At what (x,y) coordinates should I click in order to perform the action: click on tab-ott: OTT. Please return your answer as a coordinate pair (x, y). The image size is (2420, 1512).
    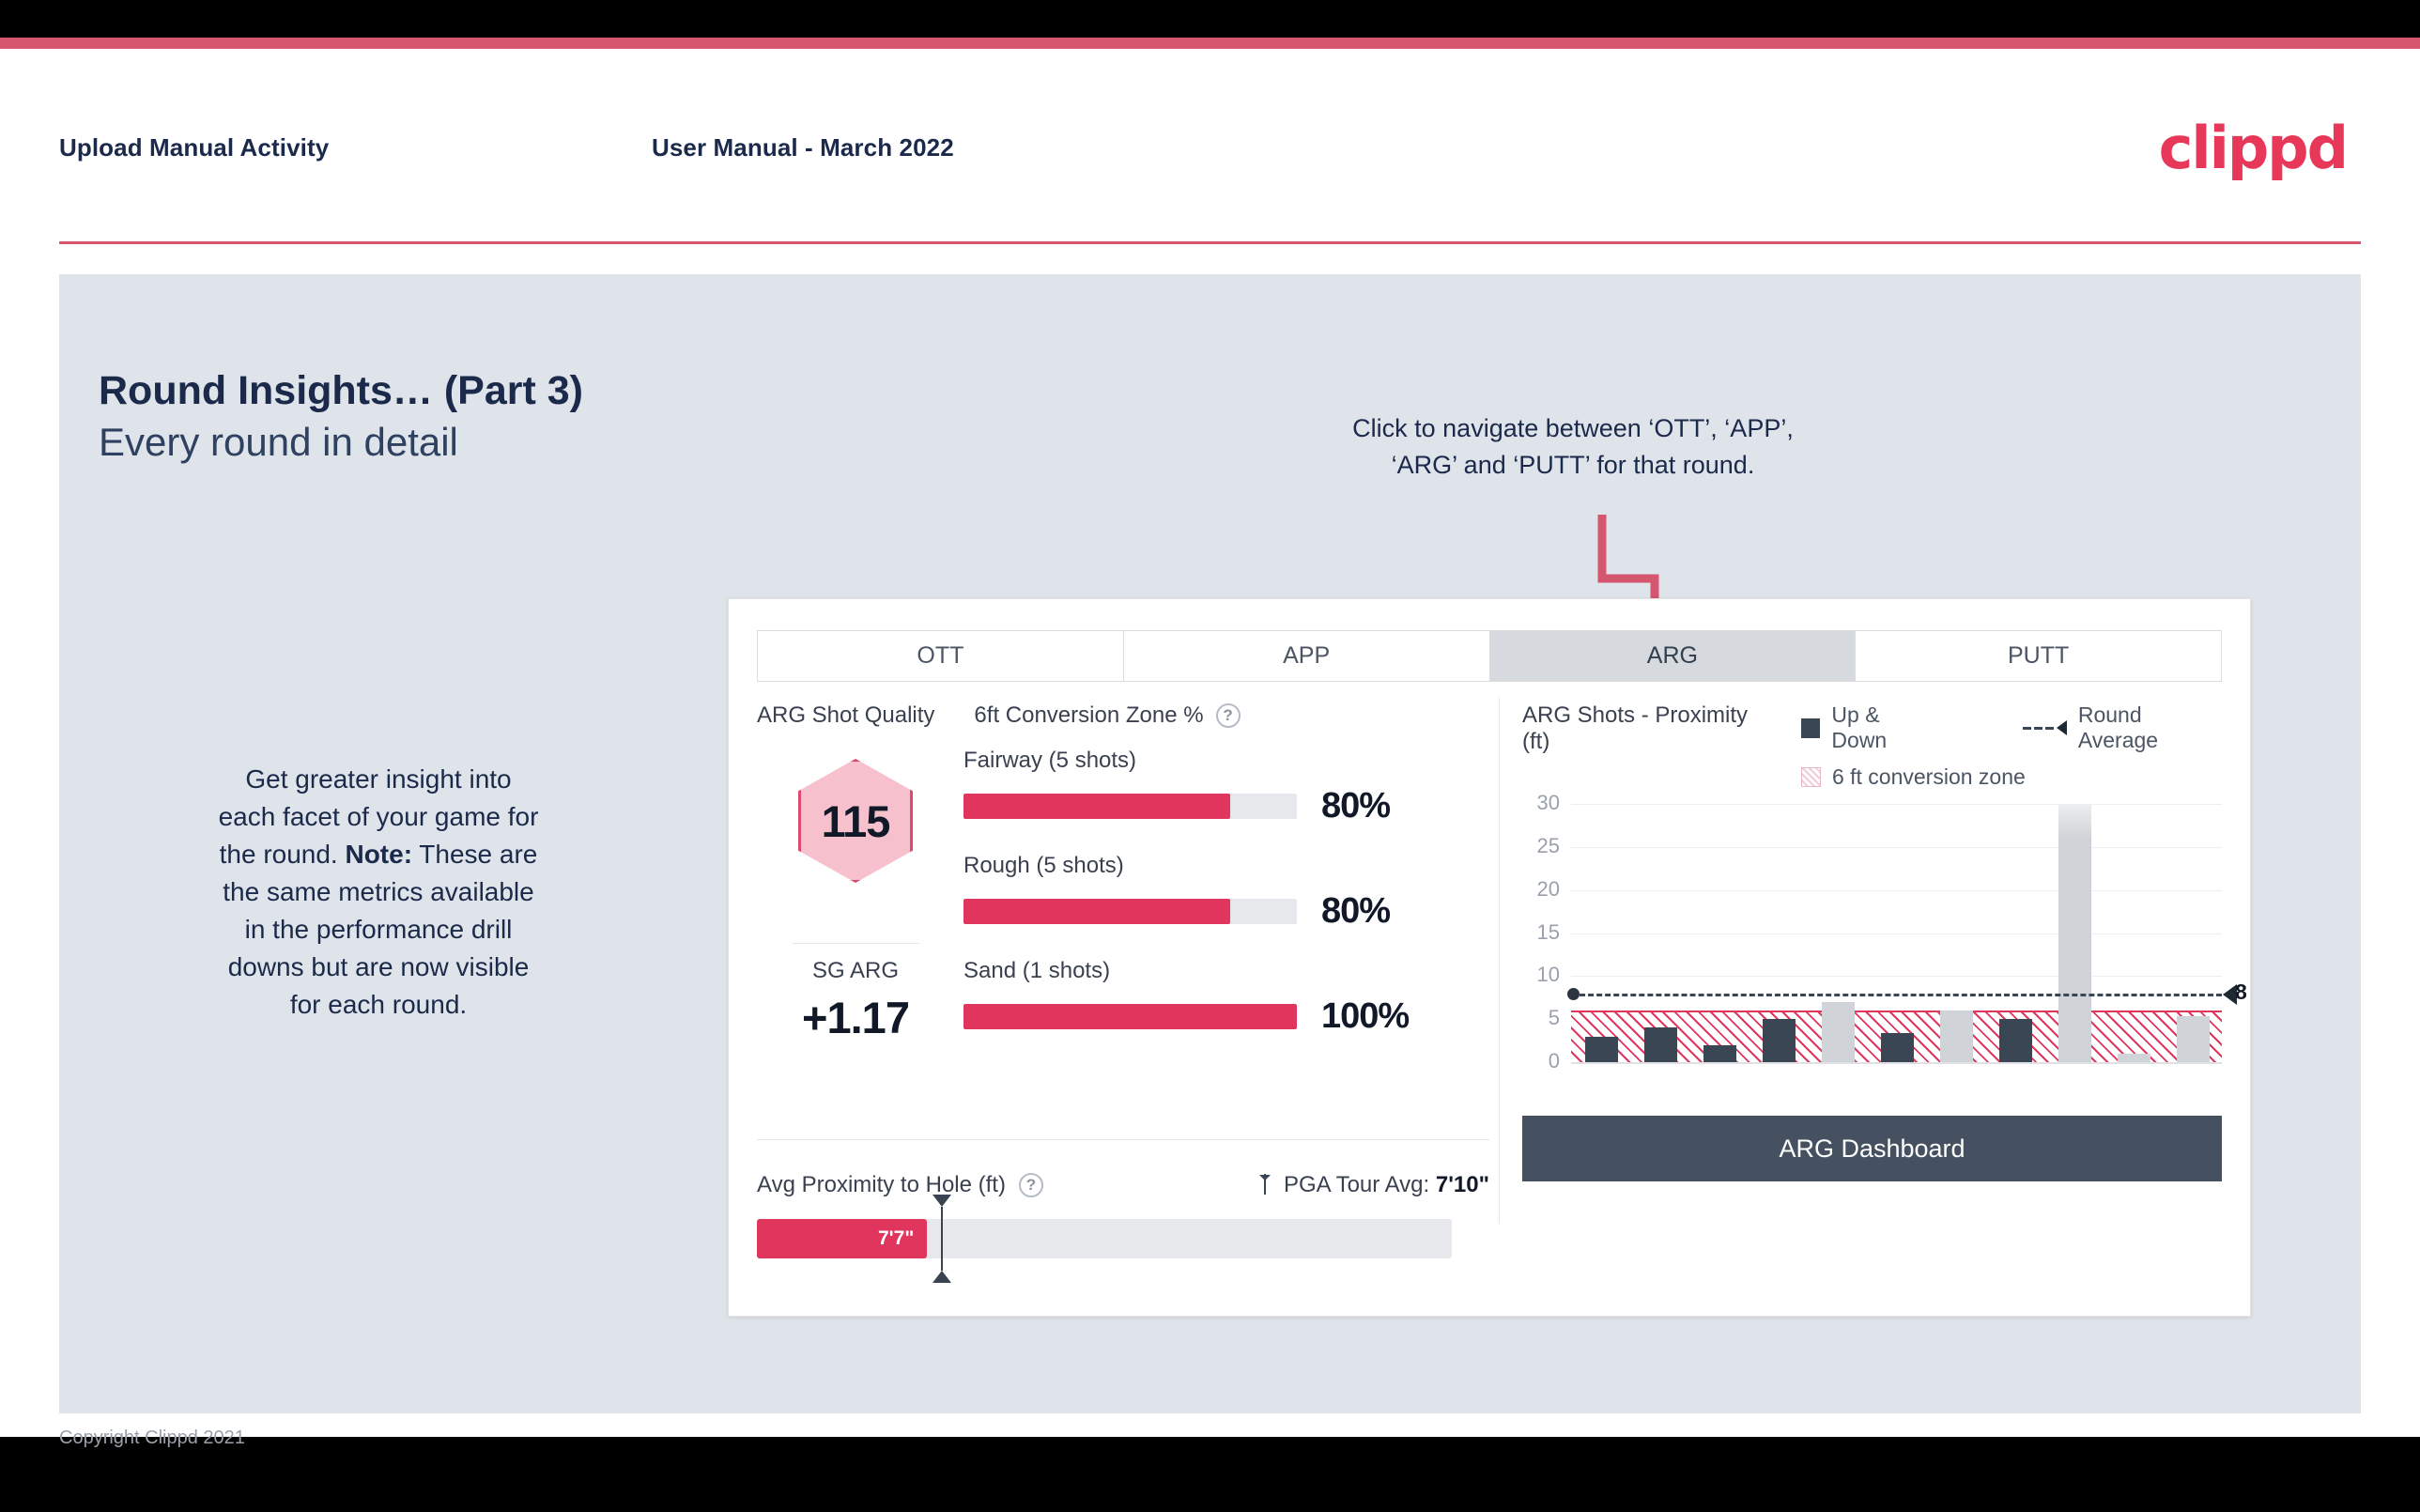
    Looking at the image, I should click on (941, 656).